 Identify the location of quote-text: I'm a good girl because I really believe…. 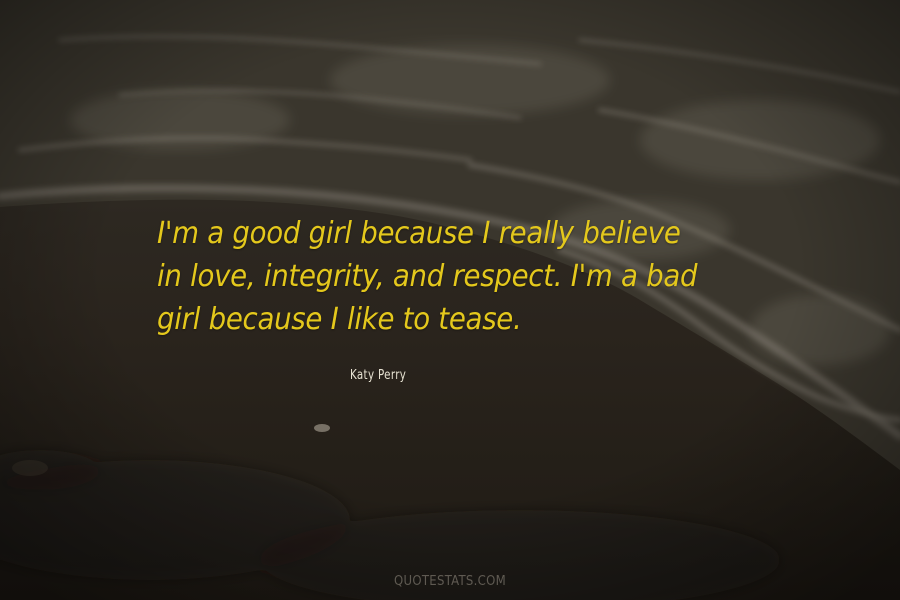
(427, 276).